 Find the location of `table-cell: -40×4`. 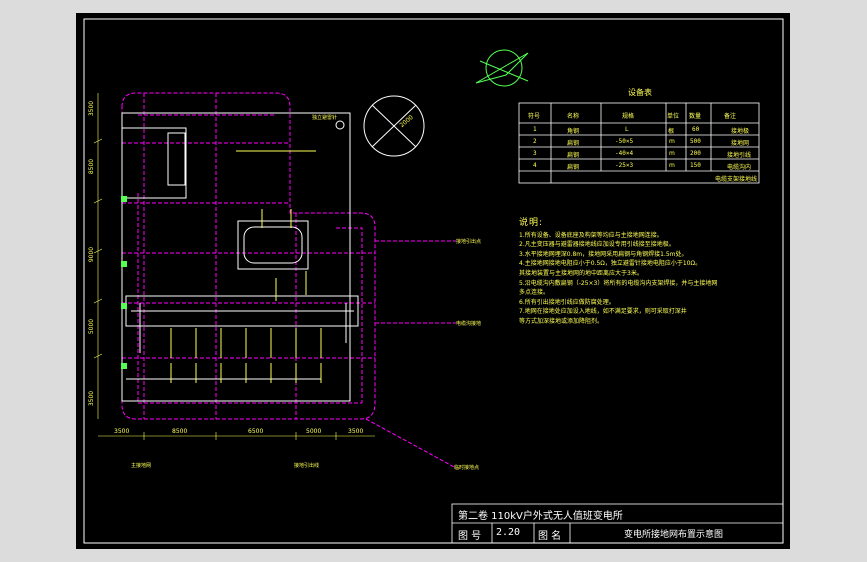

table-cell: -40×4 is located at coordinates (624, 153).